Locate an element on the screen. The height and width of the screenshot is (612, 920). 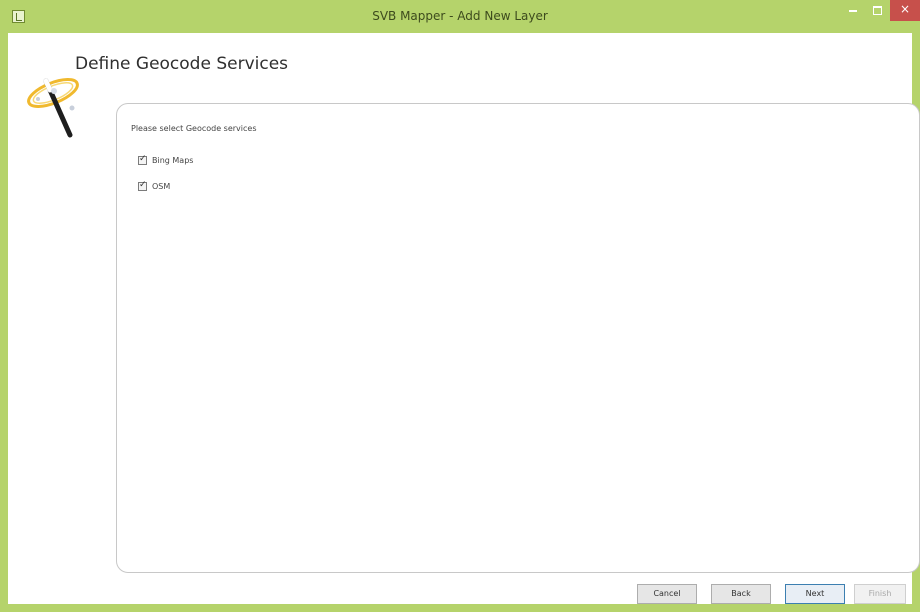
finish-button: Finish is located at coordinates (880, 594).